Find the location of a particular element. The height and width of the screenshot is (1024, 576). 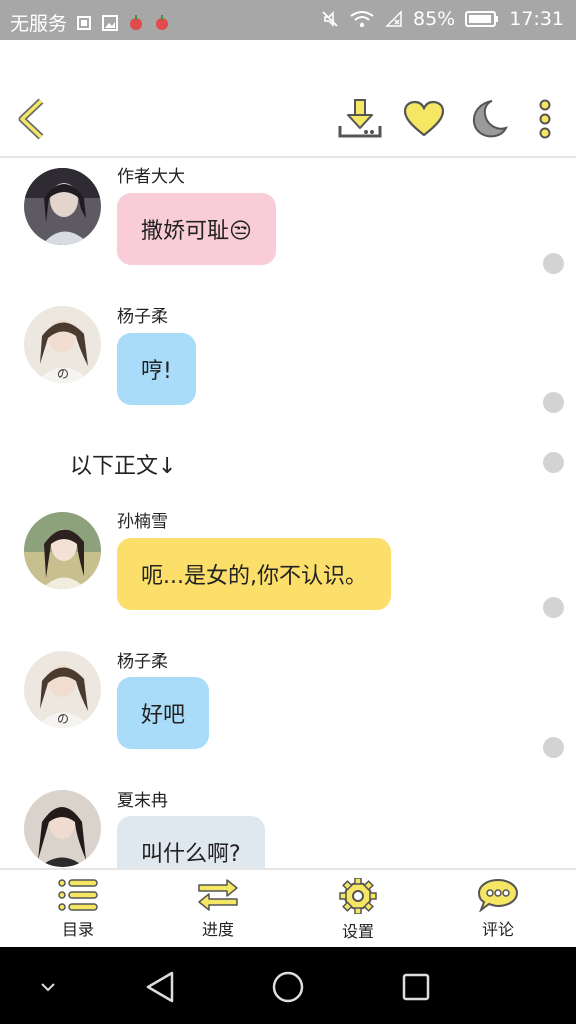

circle-home-icon is located at coordinates (288, 987).